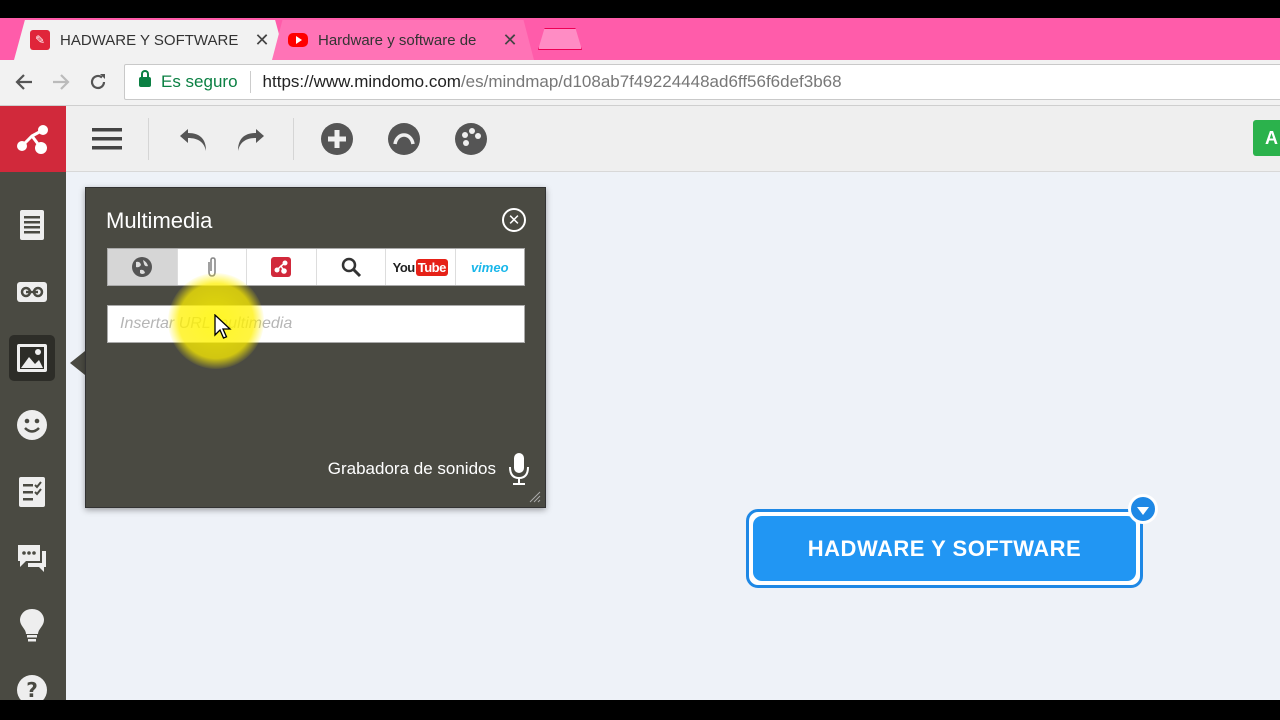 This screenshot has height=720, width=1280. I want to click on youtube-logo: You Tube, so click(420, 267).